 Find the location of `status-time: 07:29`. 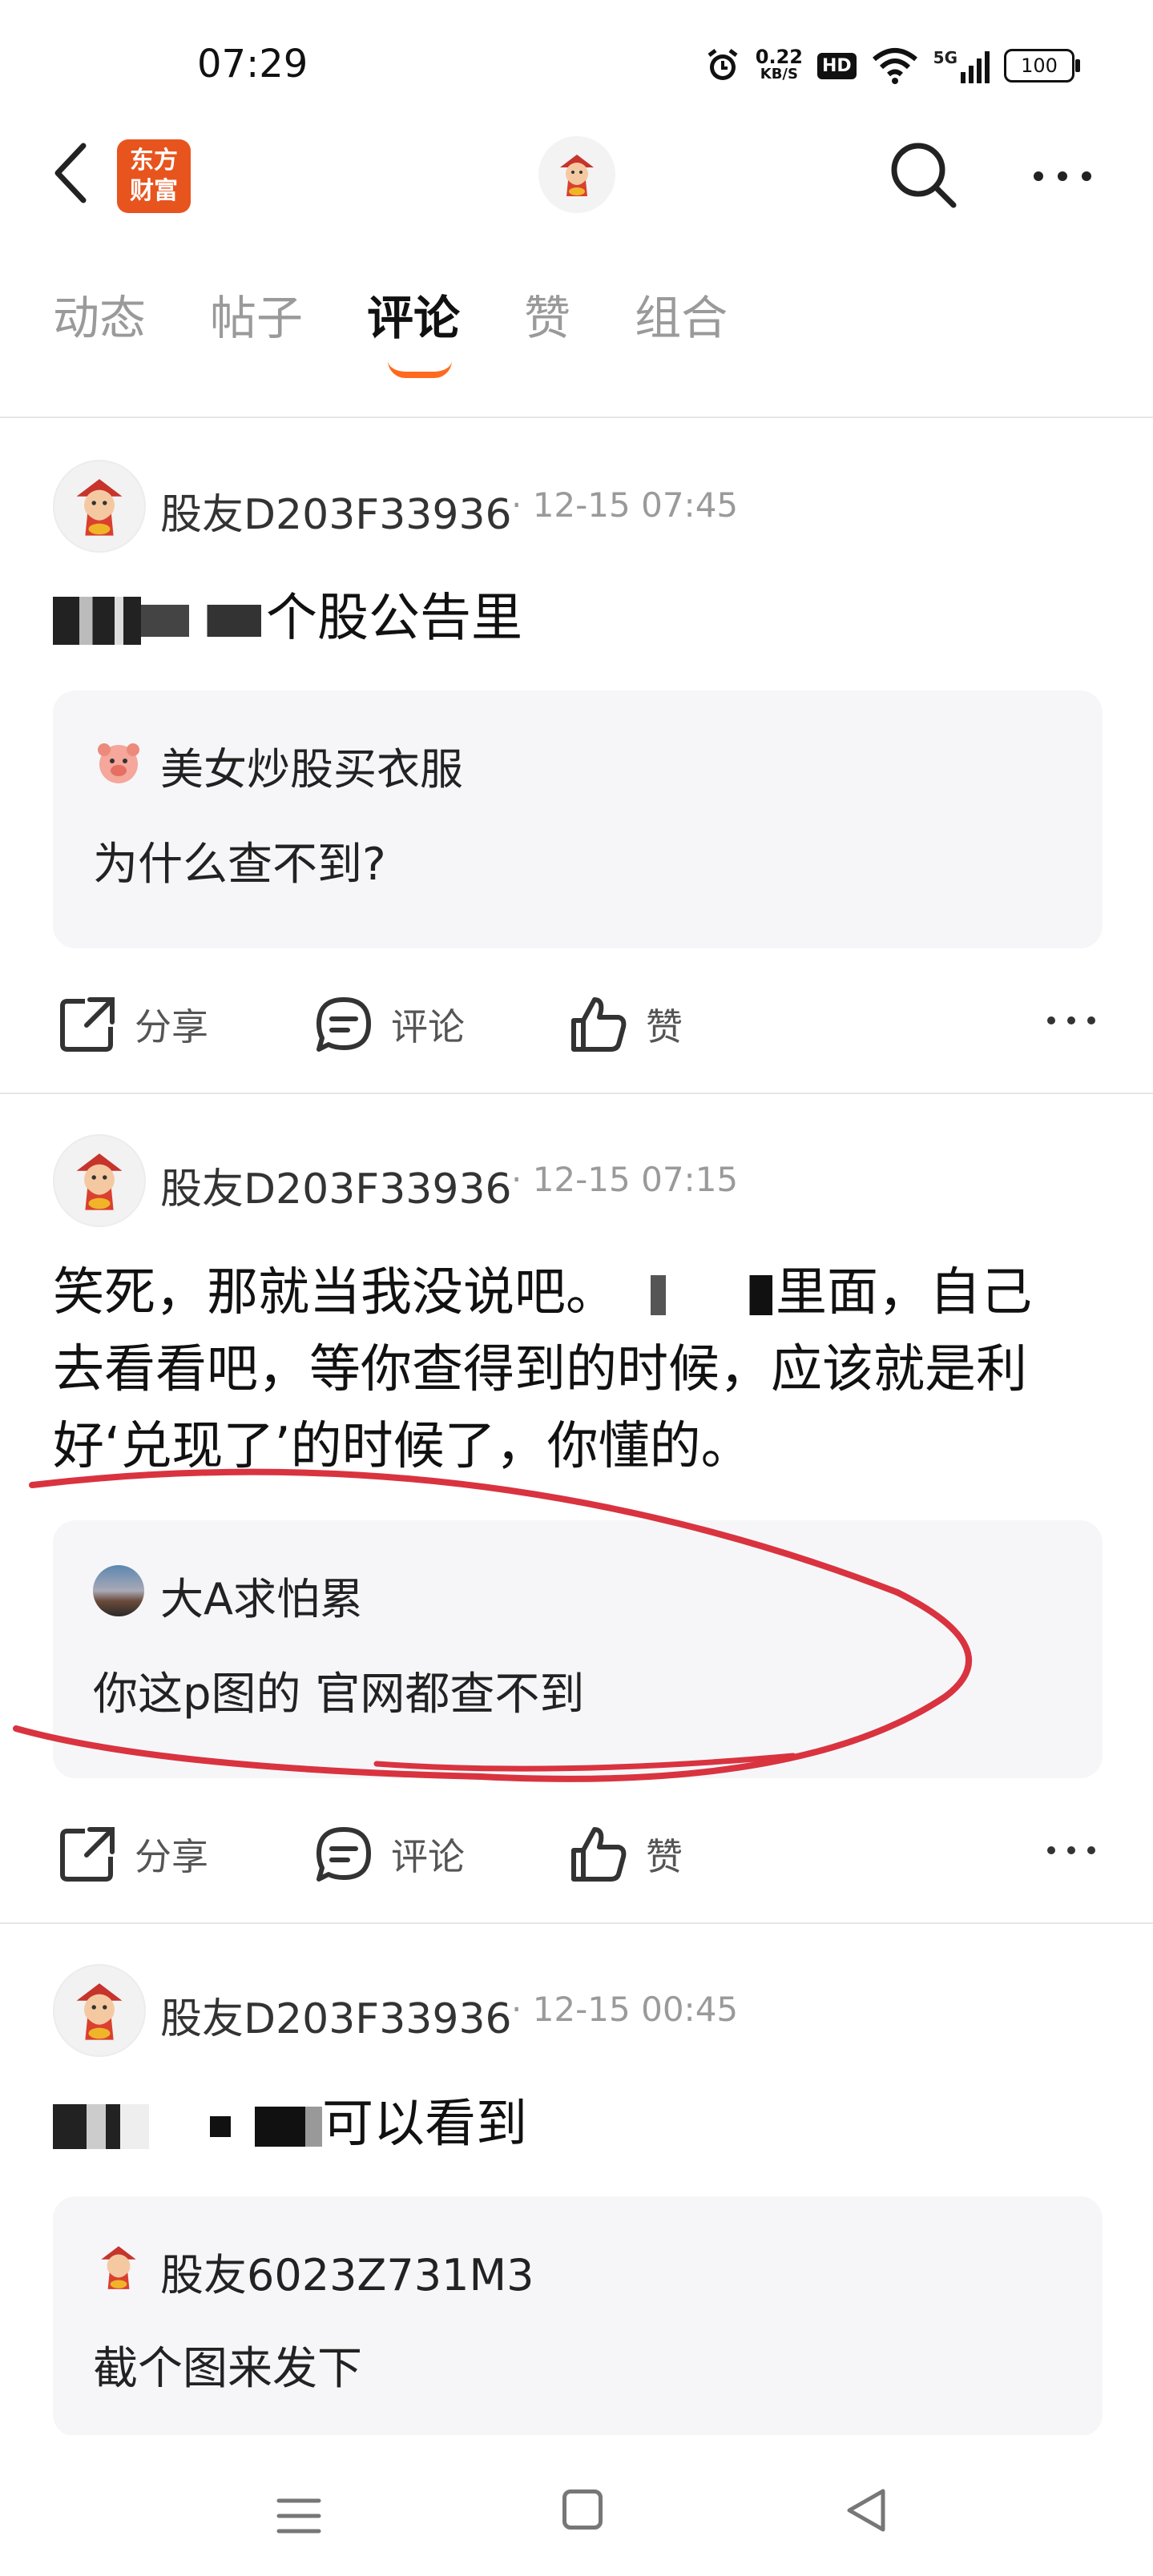

status-time: 07:29 is located at coordinates (252, 64).